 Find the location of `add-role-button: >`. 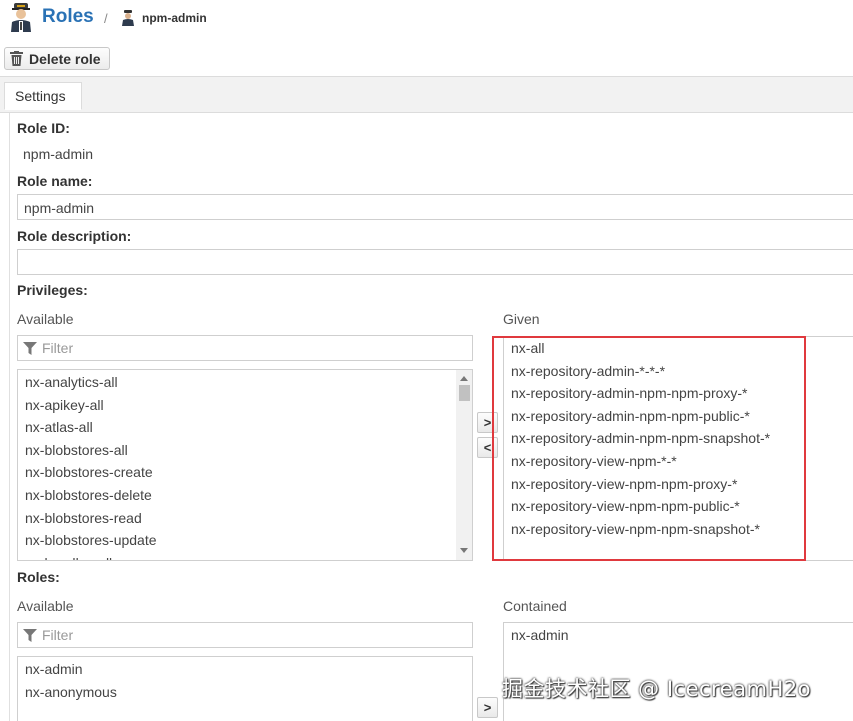

add-role-button: > is located at coordinates (487, 707).